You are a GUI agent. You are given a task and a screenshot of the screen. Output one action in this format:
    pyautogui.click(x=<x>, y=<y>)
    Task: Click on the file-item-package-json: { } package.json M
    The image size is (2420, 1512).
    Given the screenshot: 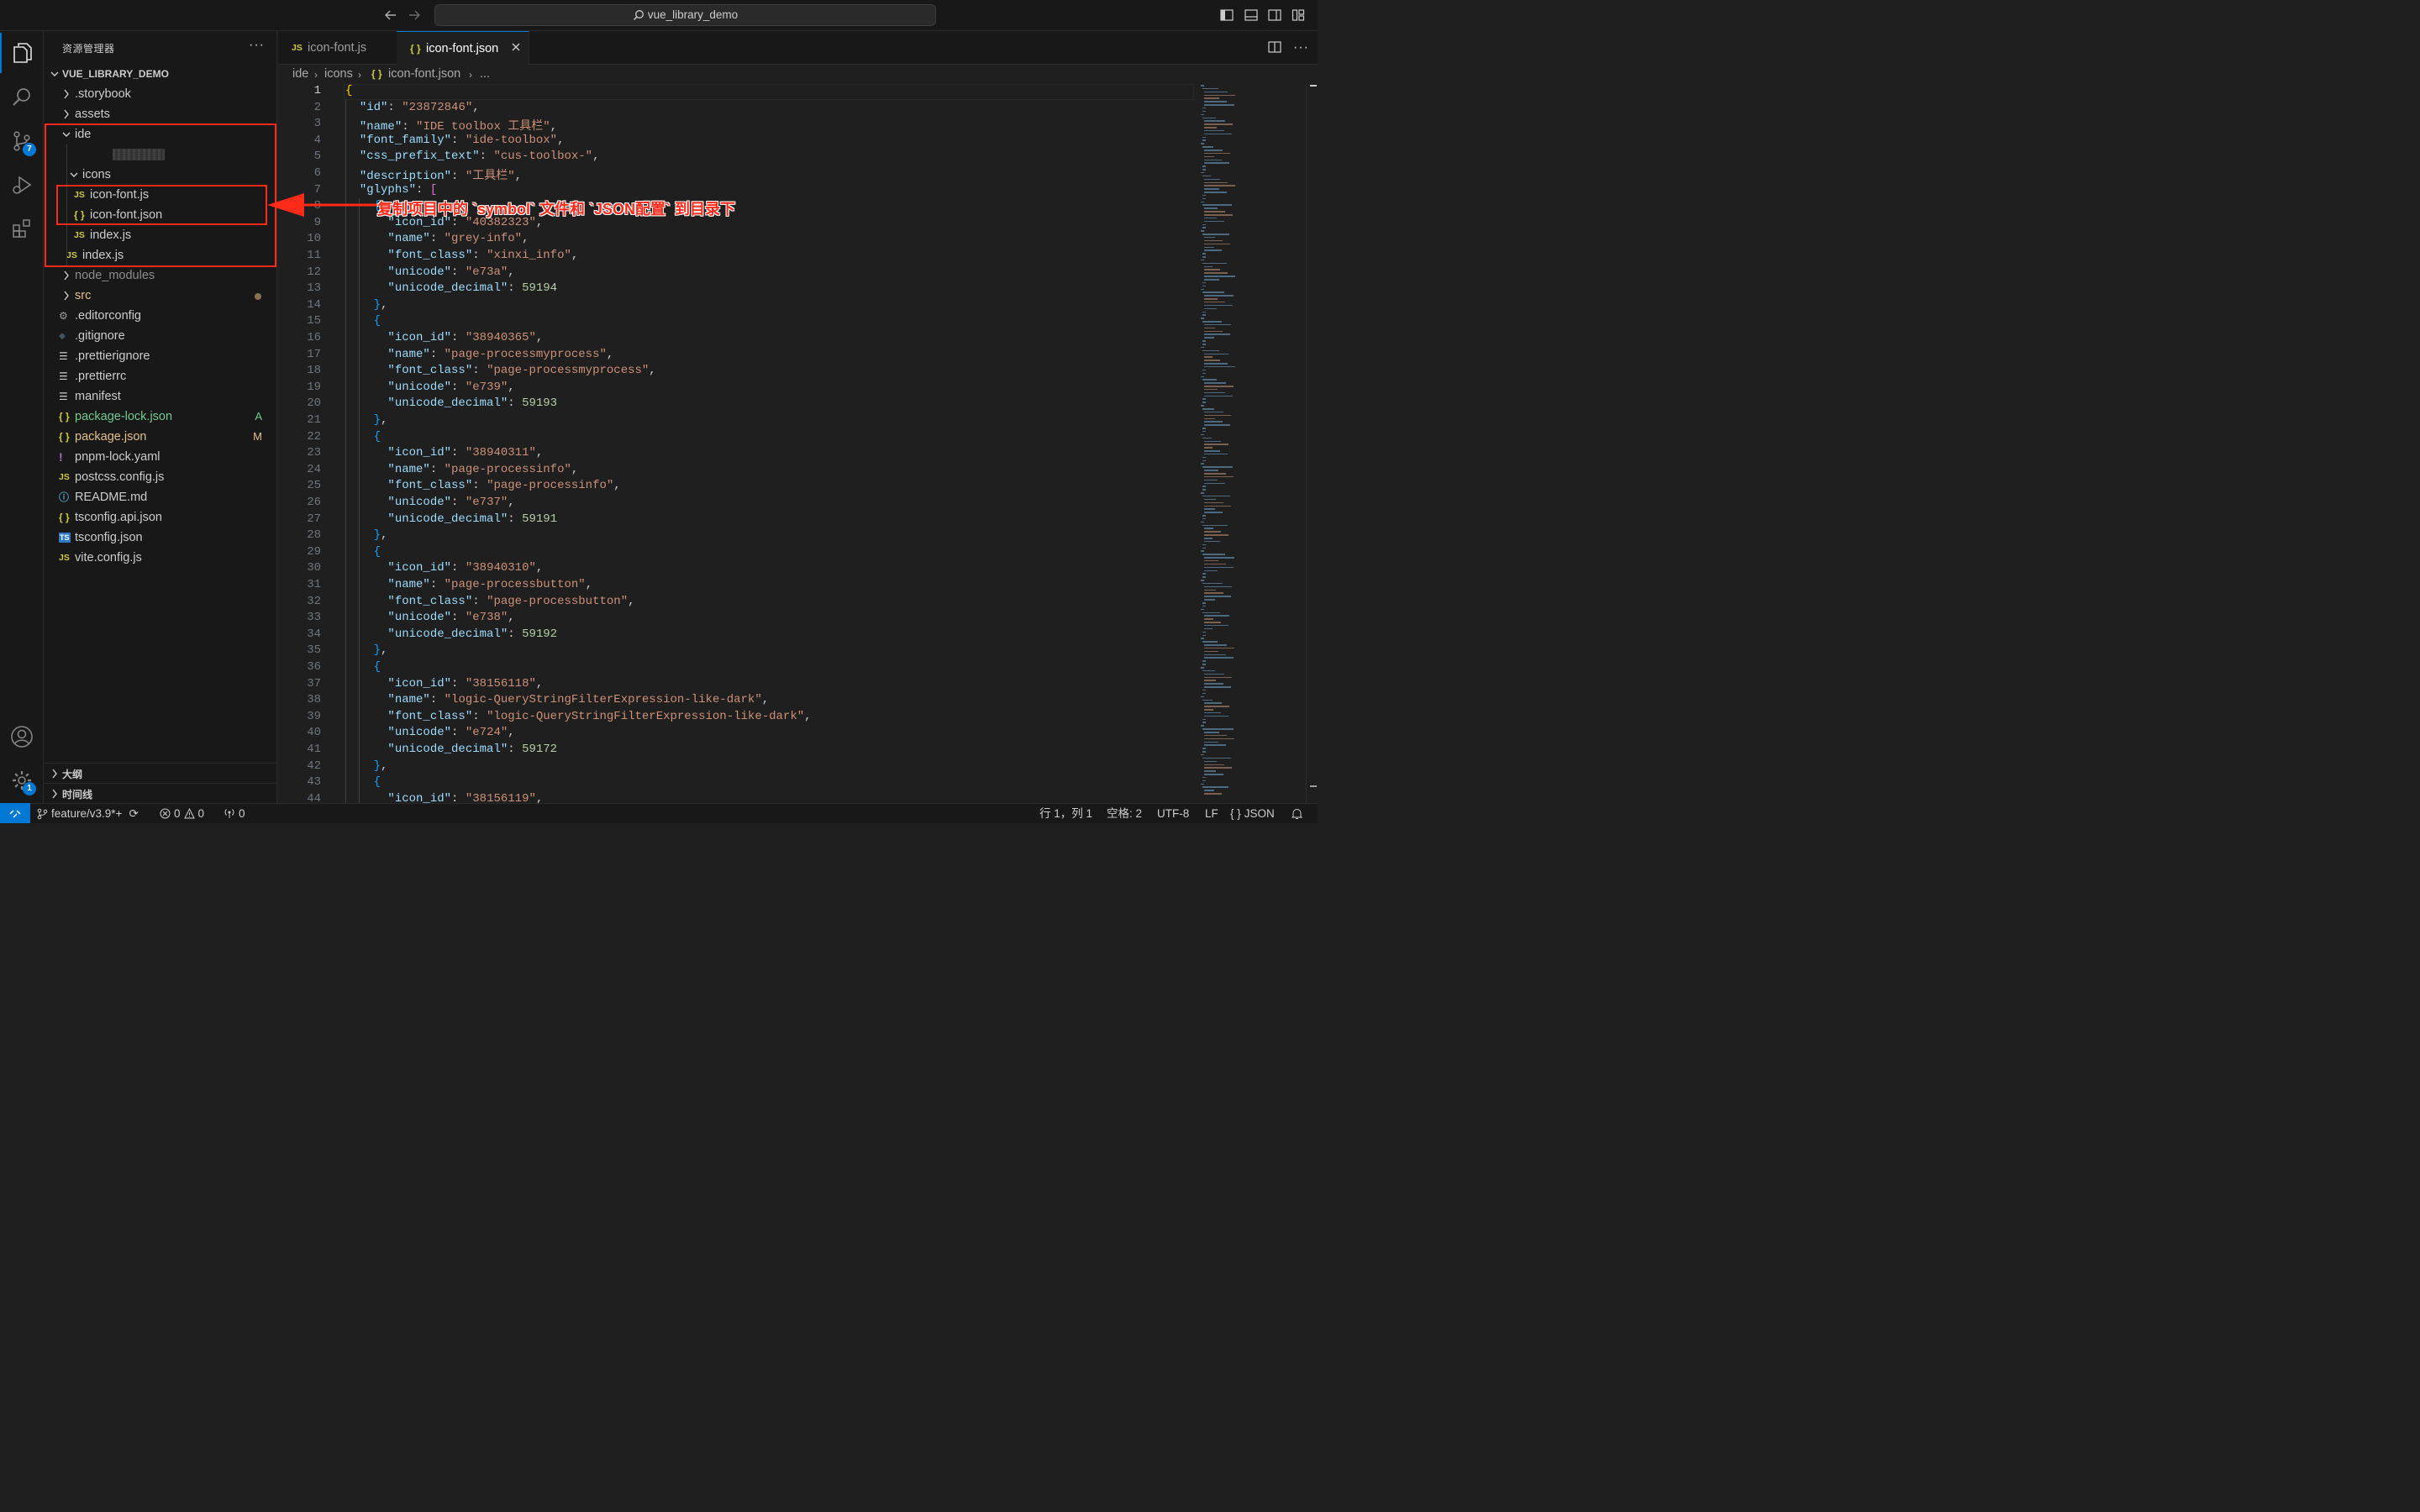 What is the action you would take?
    pyautogui.click(x=161, y=437)
    